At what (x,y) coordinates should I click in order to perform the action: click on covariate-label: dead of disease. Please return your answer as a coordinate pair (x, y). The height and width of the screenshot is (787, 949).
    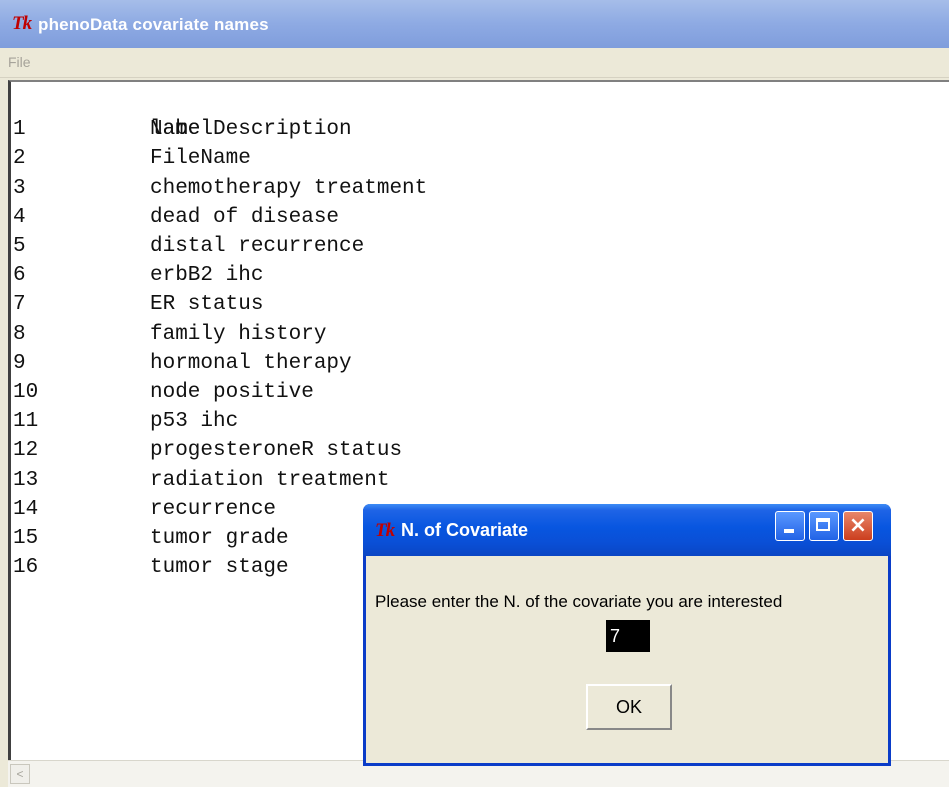
    Looking at the image, I should click on (245, 217).